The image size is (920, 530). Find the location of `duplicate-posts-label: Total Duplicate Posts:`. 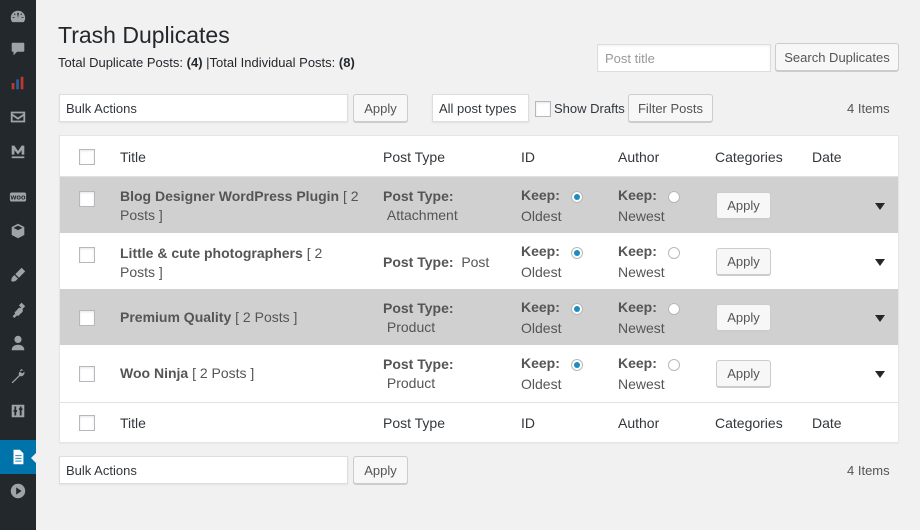

duplicate-posts-label: Total Duplicate Posts: is located at coordinates (121, 62).